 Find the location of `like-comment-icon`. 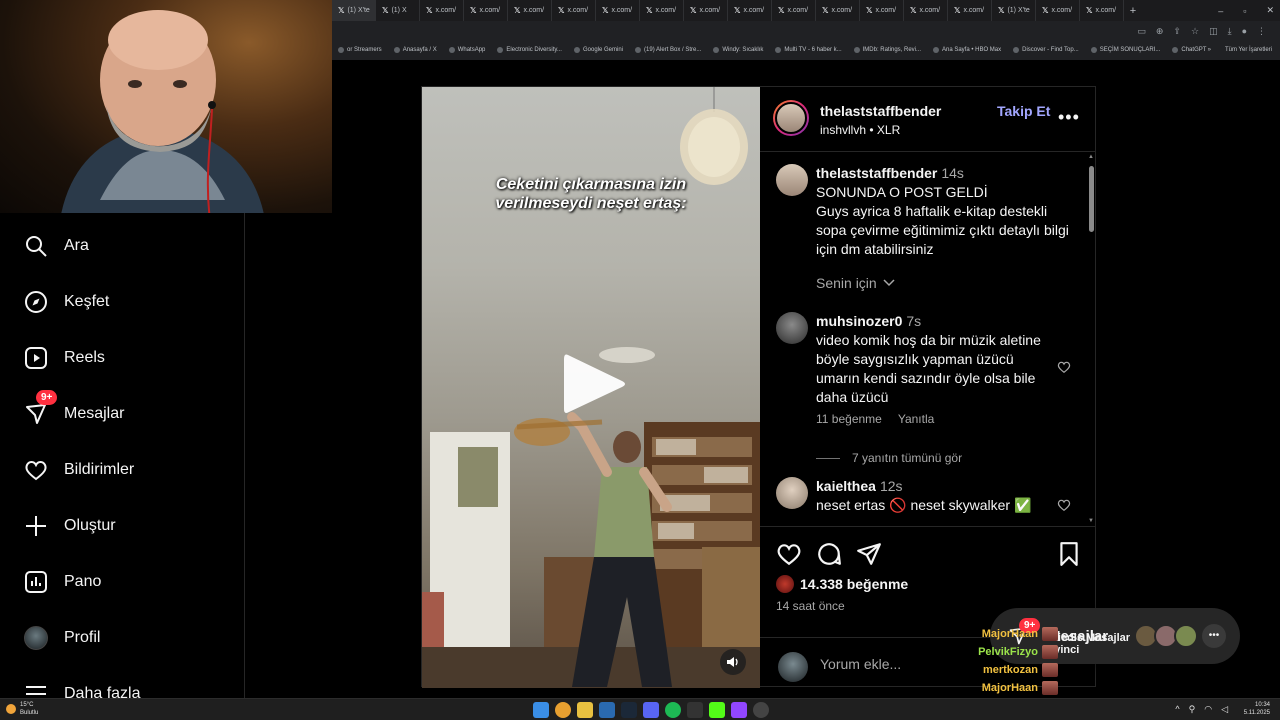

like-comment-icon is located at coordinates (1064, 367).